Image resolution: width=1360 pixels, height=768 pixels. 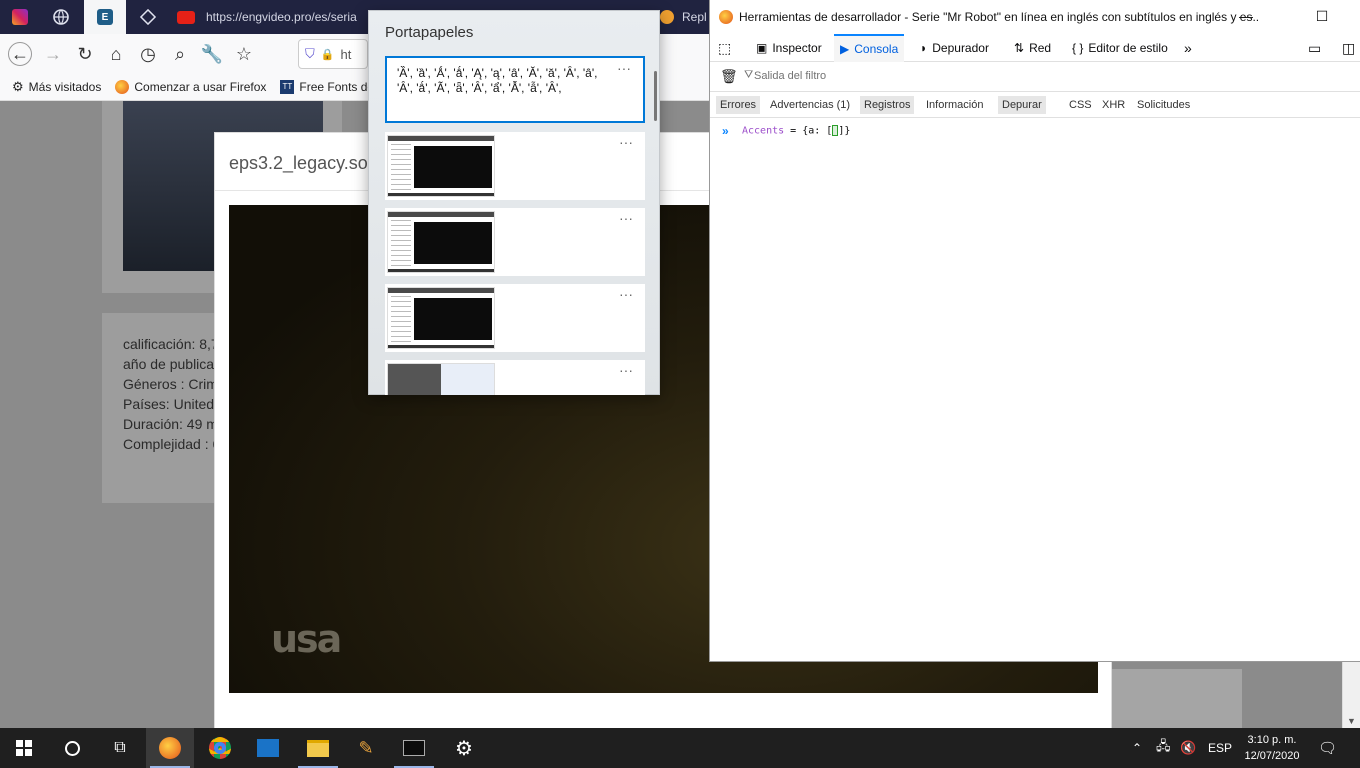 I want to click on start-button, so click(x=24, y=748).